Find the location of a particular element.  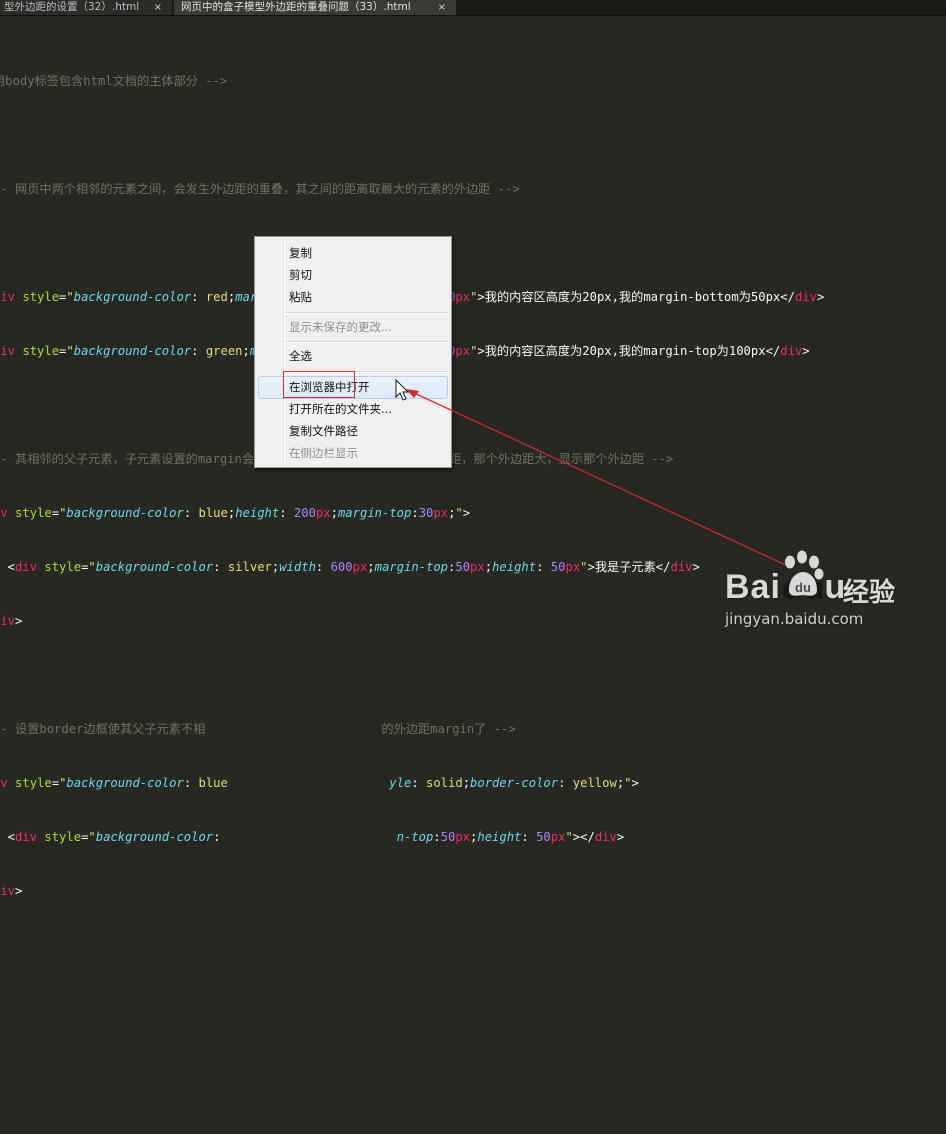

code-line-13: -- 设置border边框使其父子元素不相 的外边距margin了 --> is located at coordinates (258, 729).